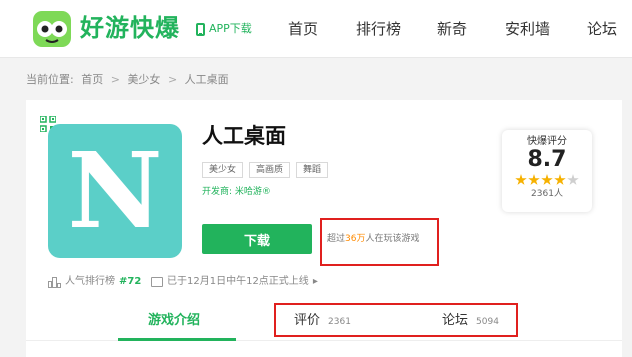 The width and height of the screenshot is (632, 357). I want to click on download-button: 下载, so click(257, 239).